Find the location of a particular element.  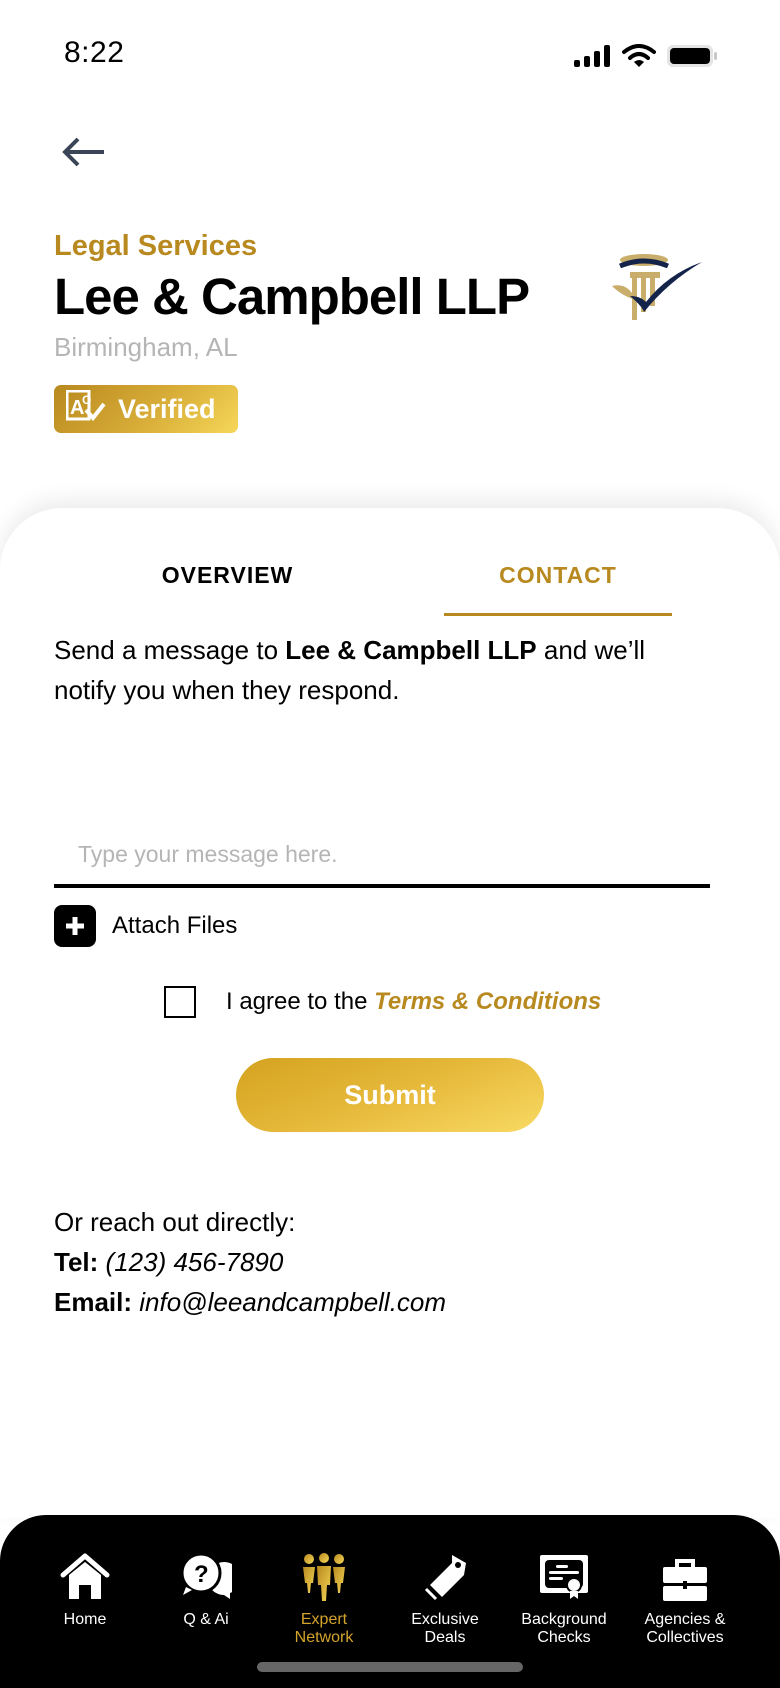

status-time: 8:22 is located at coordinates (94, 52).